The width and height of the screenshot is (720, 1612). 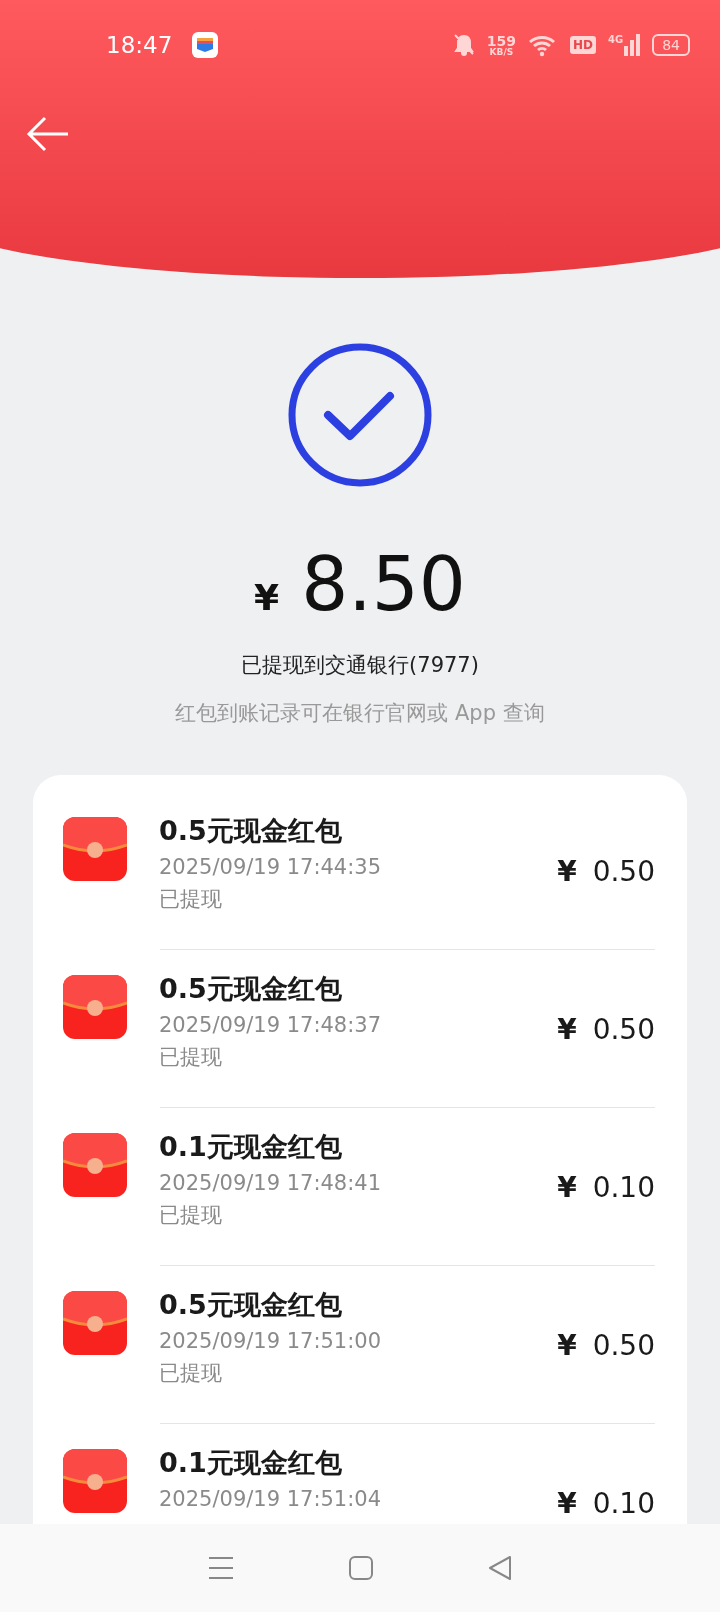 What do you see at coordinates (271, 1183) in the screenshot?
I see `record-time: 2025/09/19 17:48:41` at bounding box center [271, 1183].